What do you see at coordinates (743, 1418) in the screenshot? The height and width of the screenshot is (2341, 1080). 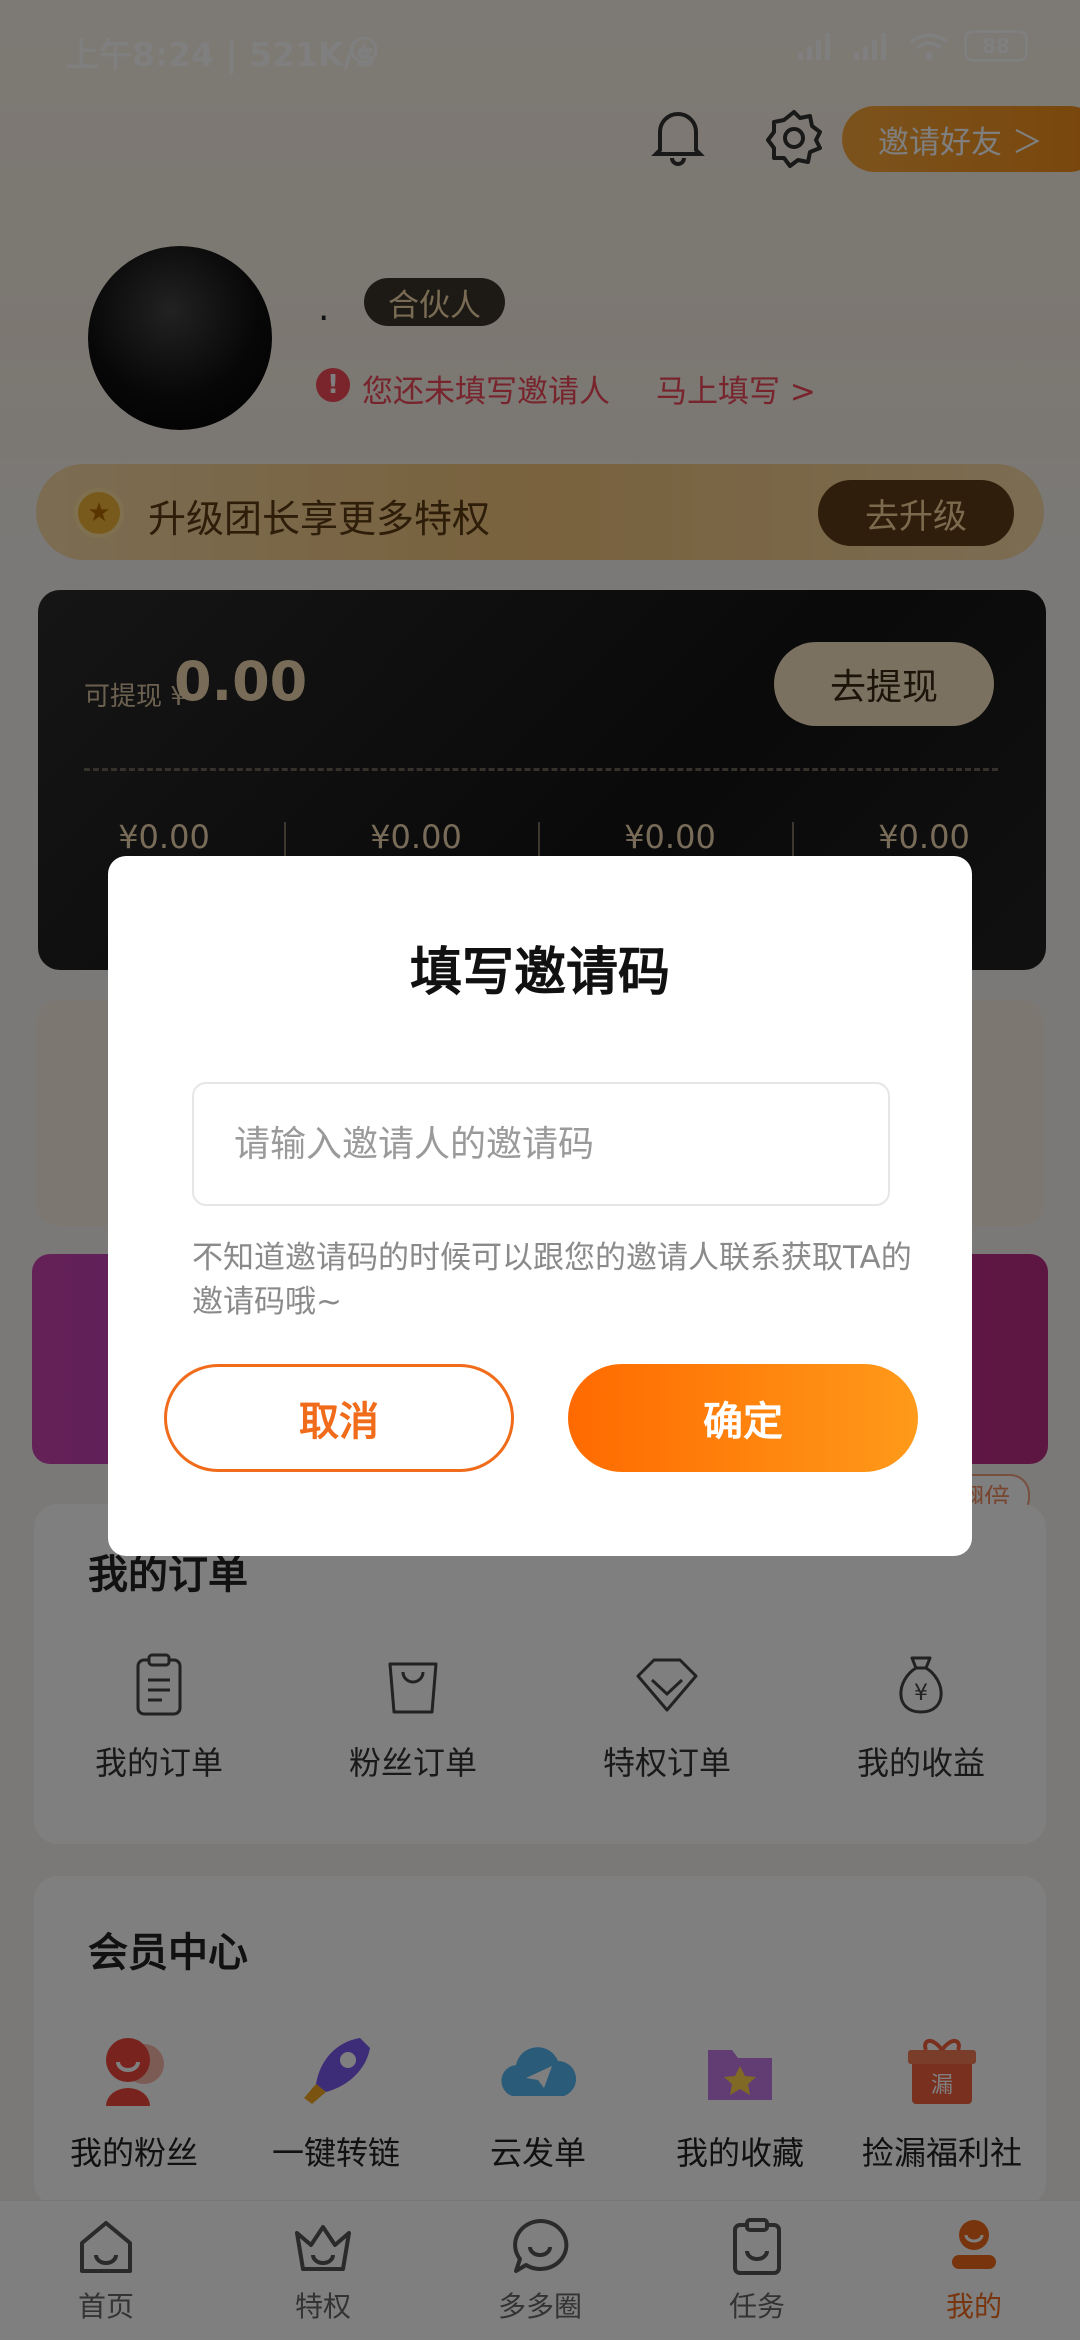 I see `confirm-button: 确定` at bounding box center [743, 1418].